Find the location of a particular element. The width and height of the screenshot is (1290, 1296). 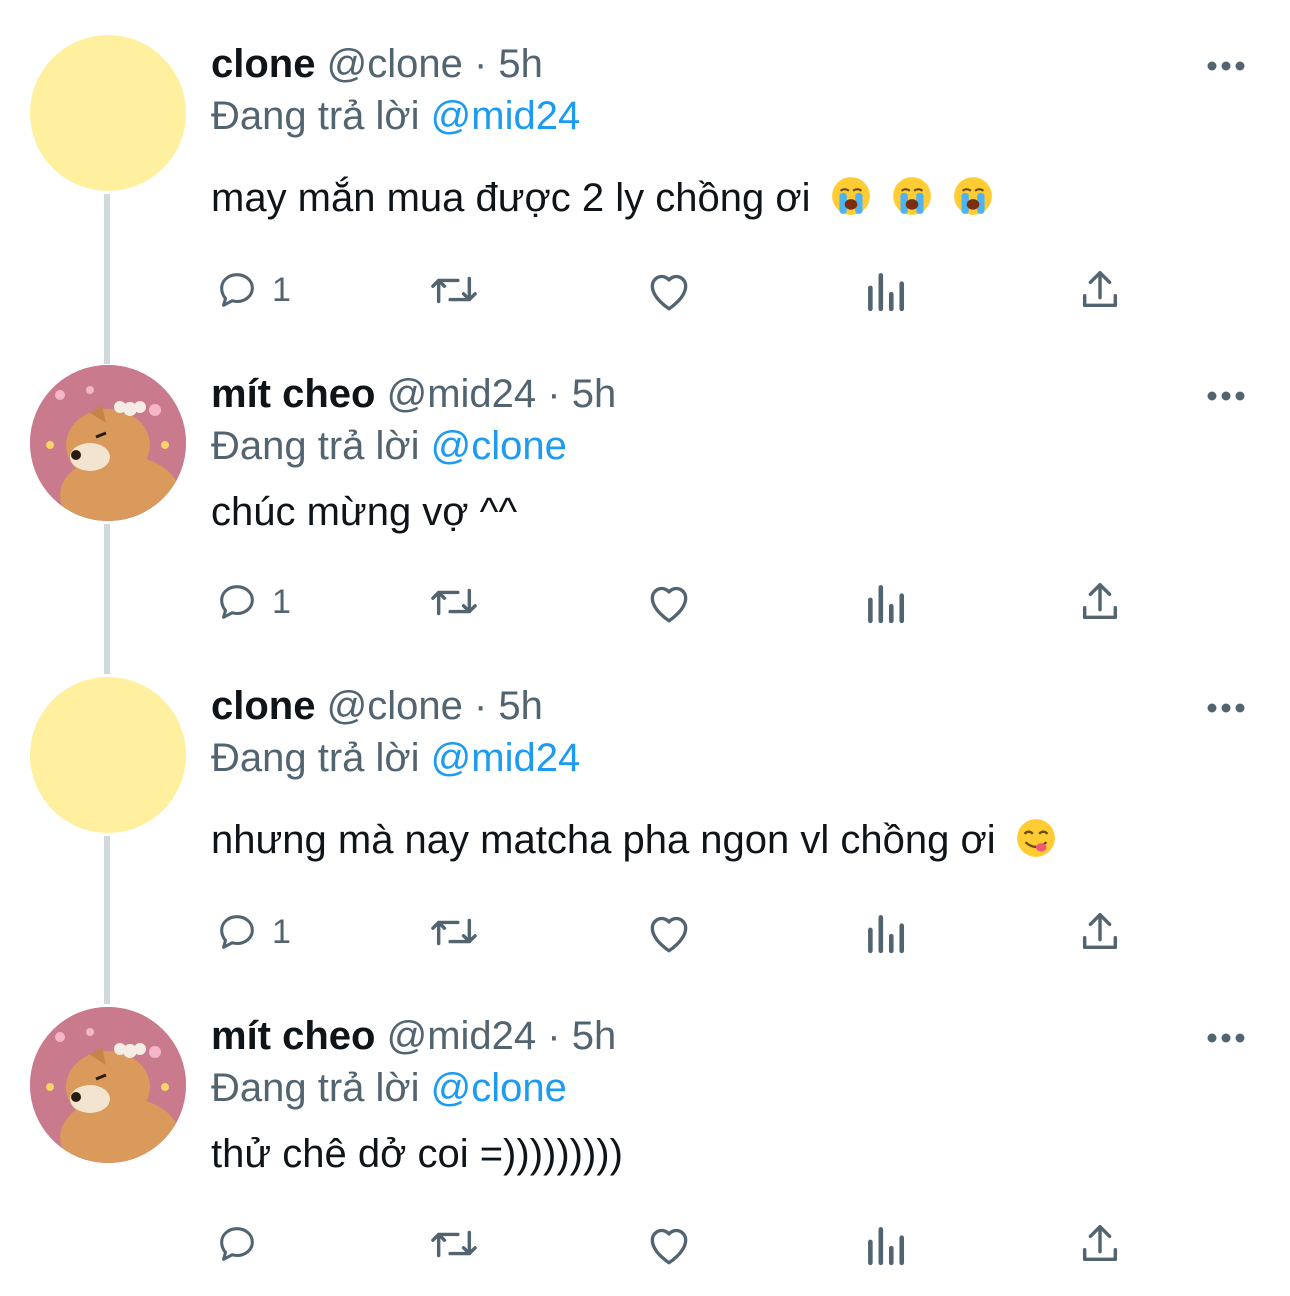

tweet-text-content: chúc mừng vợ ^^ is located at coordinates (364, 512).